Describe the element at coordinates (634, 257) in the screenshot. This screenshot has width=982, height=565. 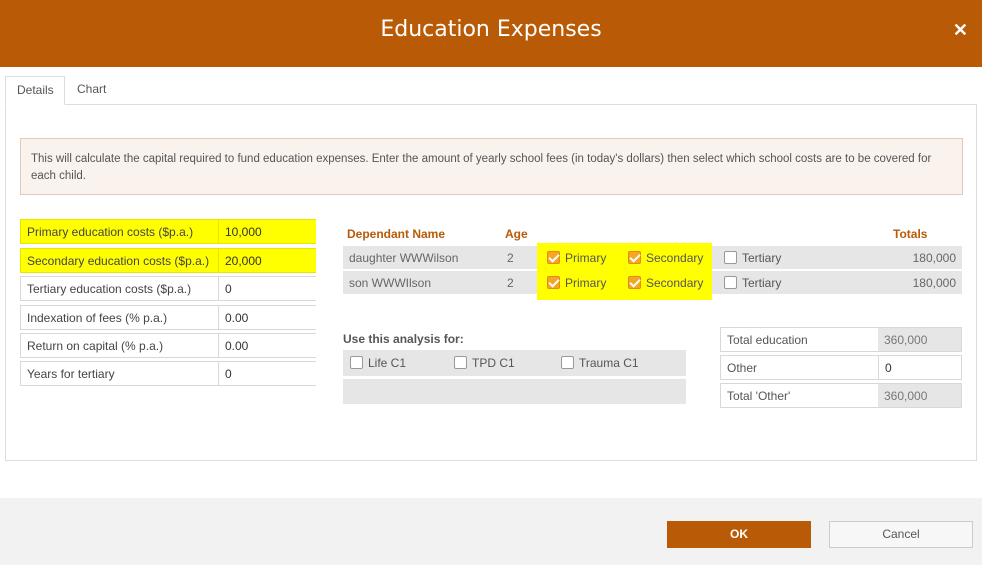
I see `checkbox-secondary-row1` at that location.